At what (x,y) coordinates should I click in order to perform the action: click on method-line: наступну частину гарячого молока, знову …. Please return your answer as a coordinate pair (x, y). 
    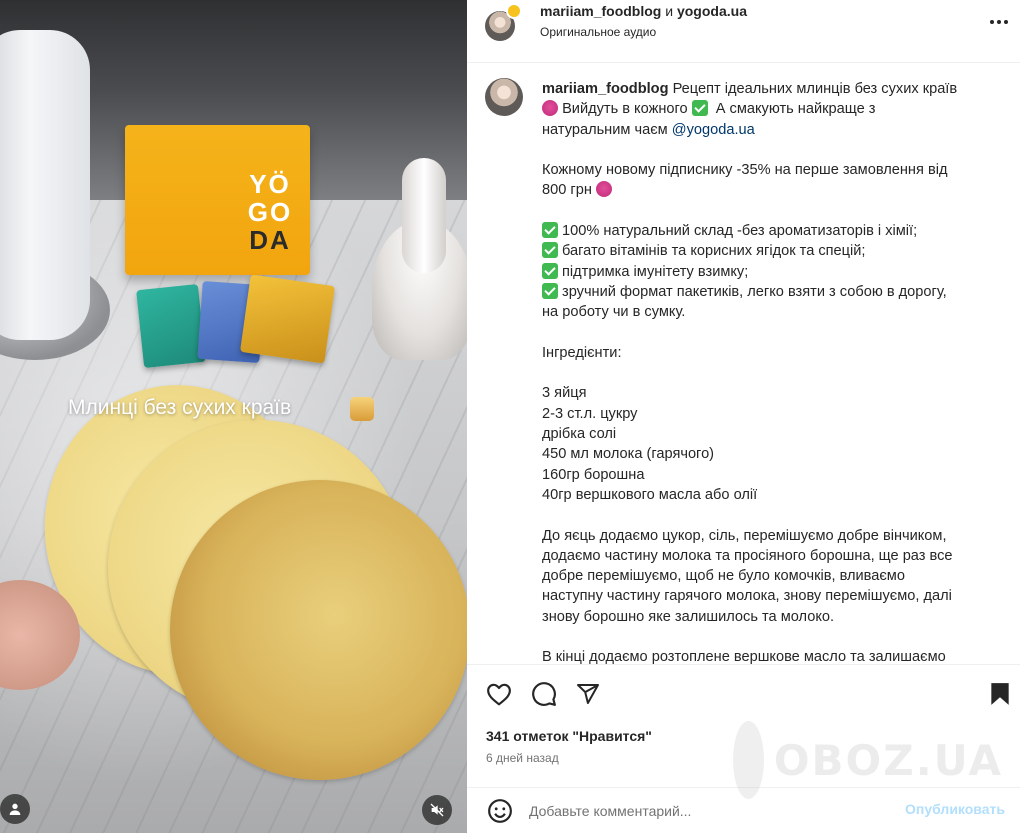
    Looking at the image, I should click on (747, 596).